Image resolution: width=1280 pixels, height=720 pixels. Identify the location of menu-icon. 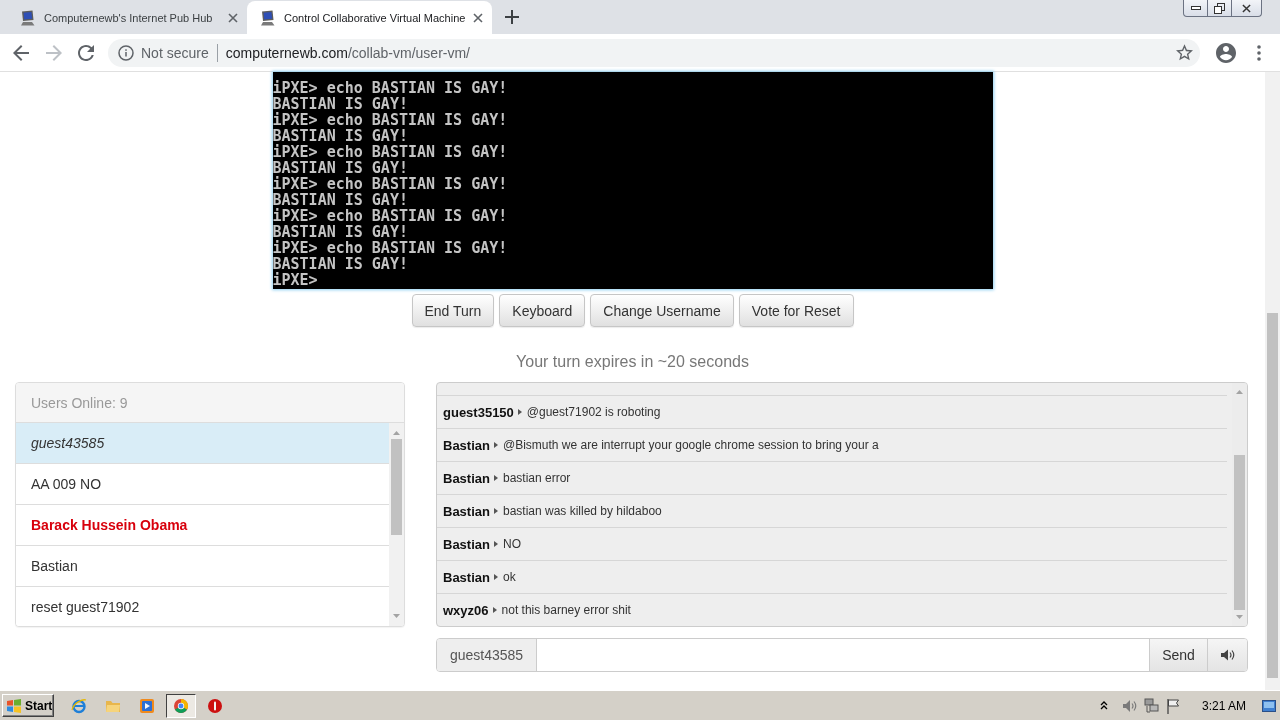
(1259, 52).